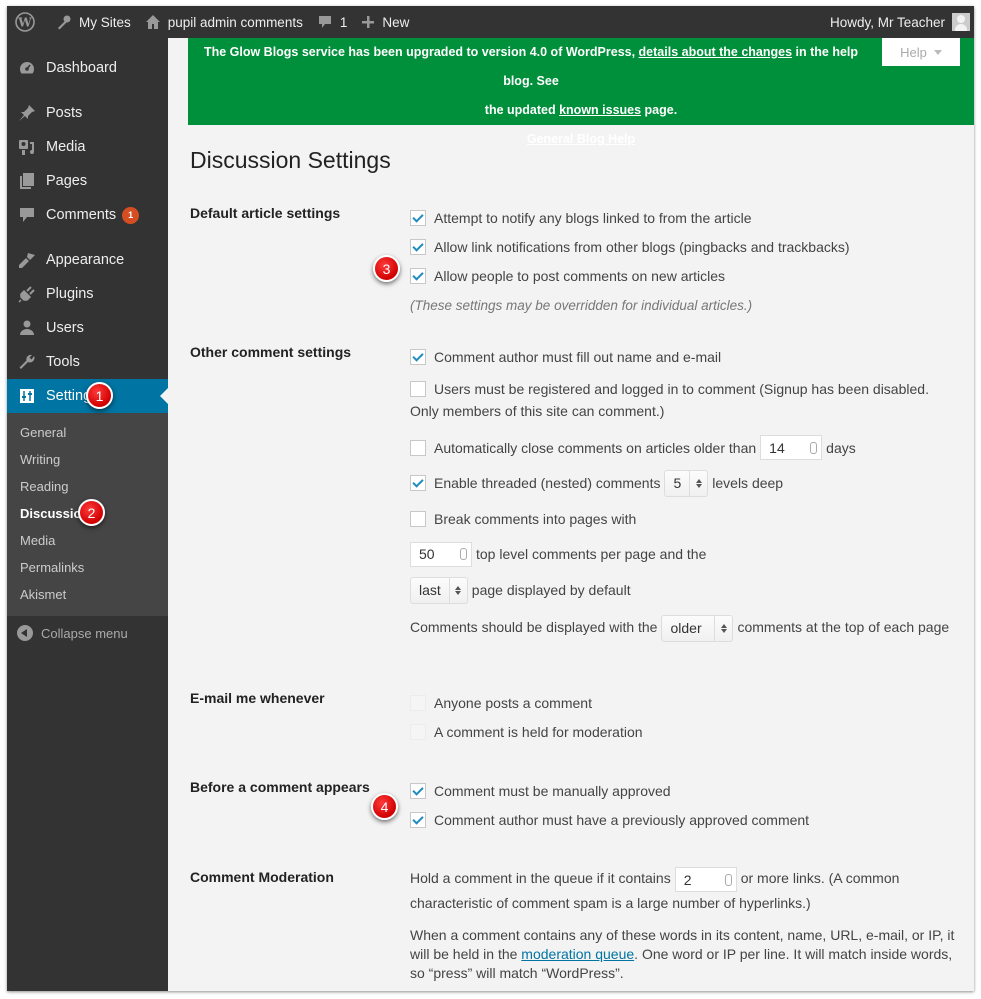 This screenshot has width=981, height=999. What do you see at coordinates (27, 396) in the screenshot?
I see `settings-icon` at bounding box center [27, 396].